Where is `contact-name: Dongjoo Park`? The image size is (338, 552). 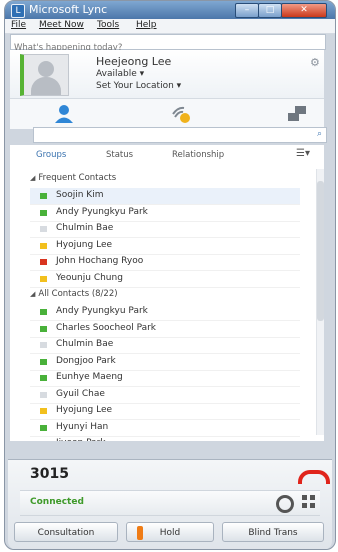
contact-name: Dongjoo Park is located at coordinates (86, 360).